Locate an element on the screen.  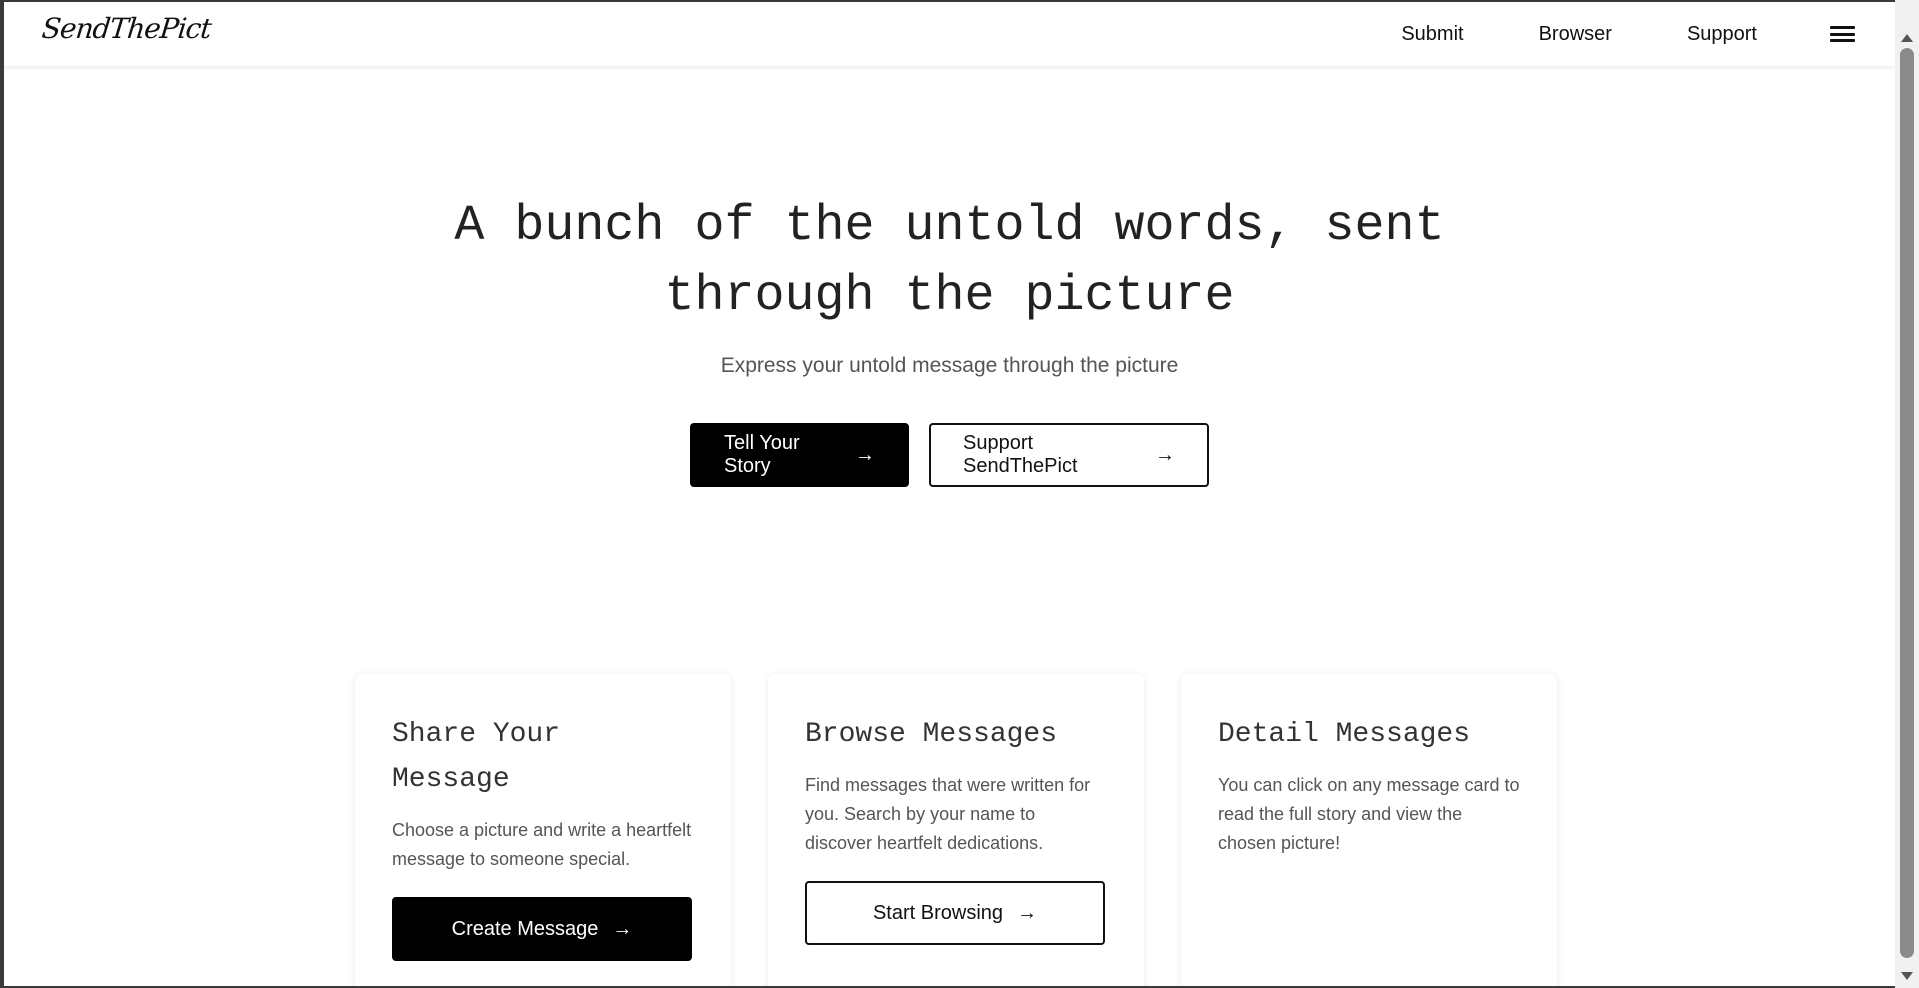
tell-your-story-button: Tell Your Story → is located at coordinates (799, 455).